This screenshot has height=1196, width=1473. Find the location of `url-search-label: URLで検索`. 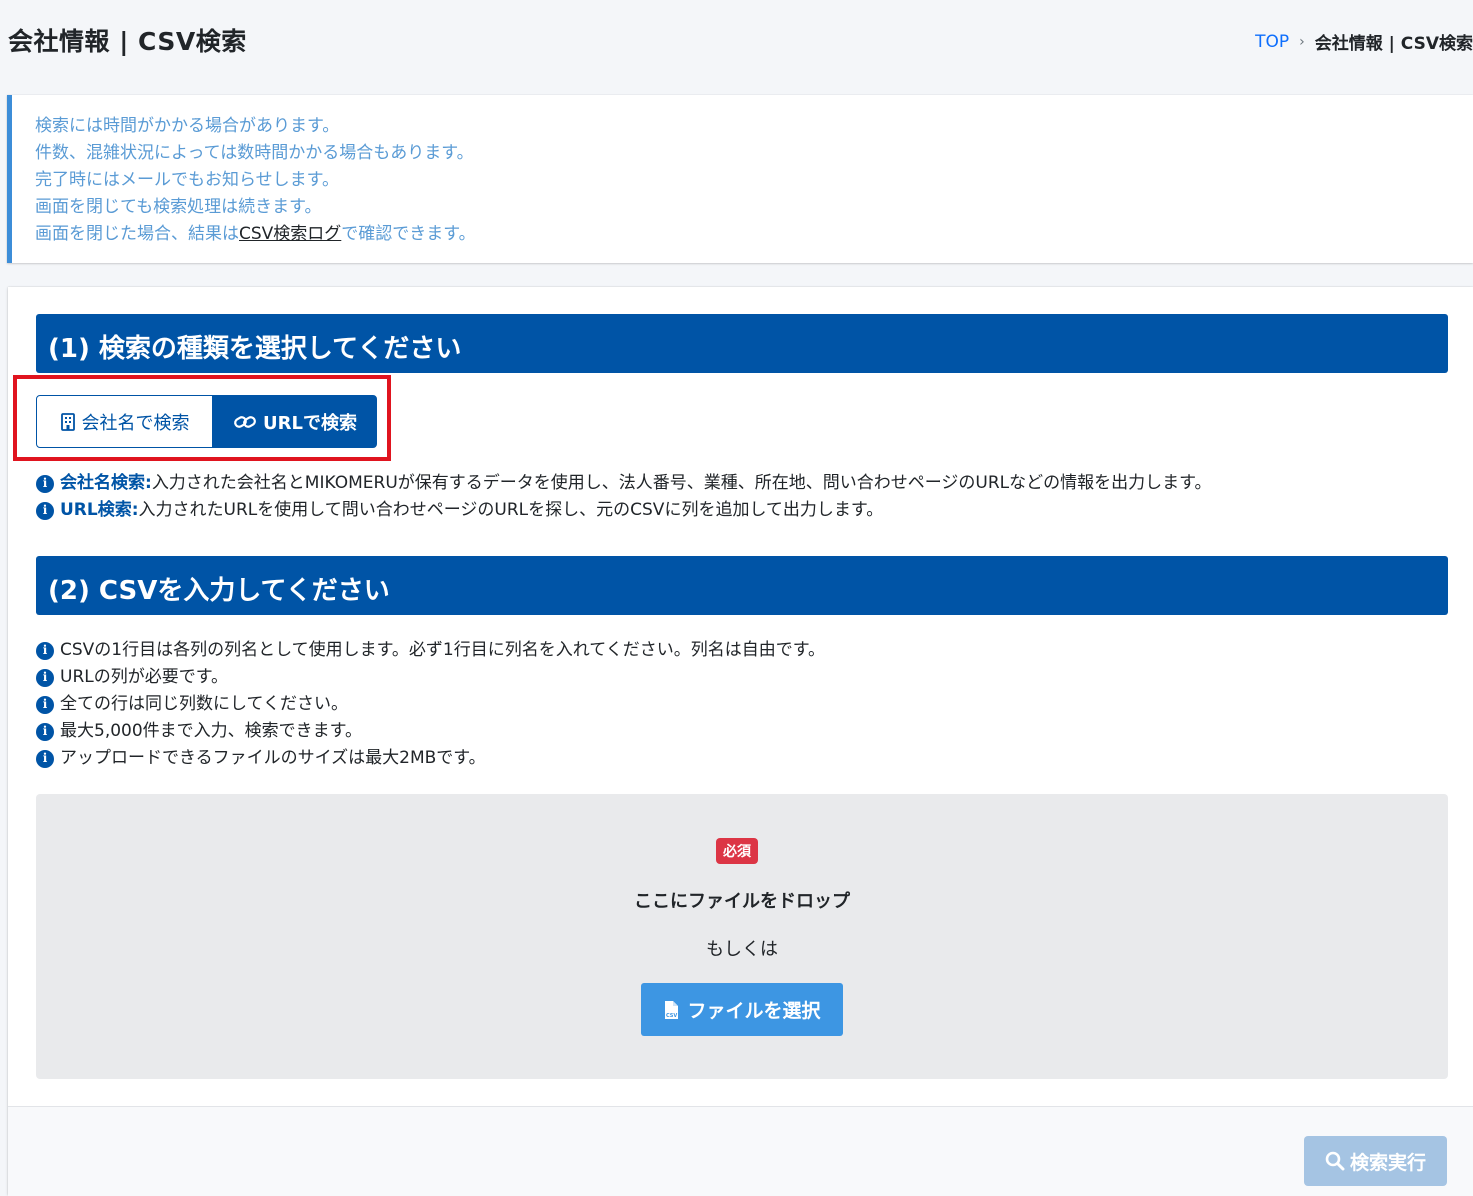

url-search-label: URLで検索 is located at coordinates (310, 423).